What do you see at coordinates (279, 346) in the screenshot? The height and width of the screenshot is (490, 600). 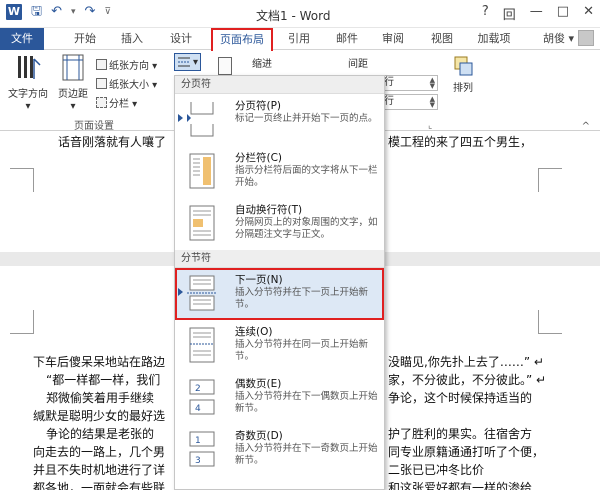 I see `menu-item-continuous: 连续(O) 插入分节符并在同一页上开始新节。` at bounding box center [279, 346].